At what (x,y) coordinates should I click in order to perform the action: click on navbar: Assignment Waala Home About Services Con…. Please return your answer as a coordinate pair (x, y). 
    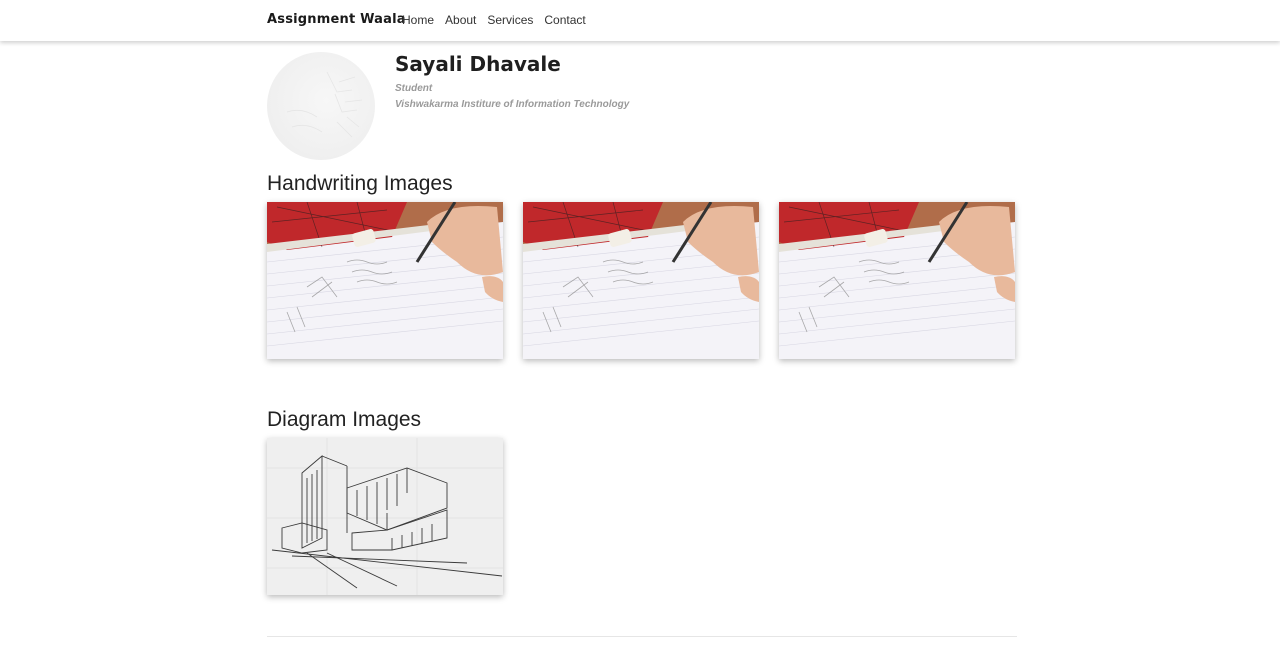
    Looking at the image, I should click on (640, 20).